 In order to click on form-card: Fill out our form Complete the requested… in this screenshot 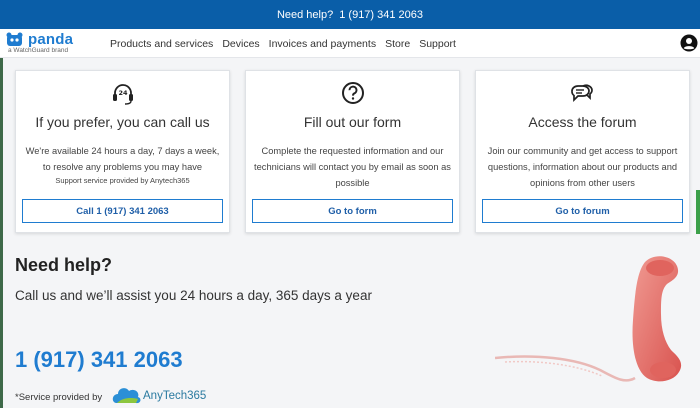, I will do `click(352, 151)`.